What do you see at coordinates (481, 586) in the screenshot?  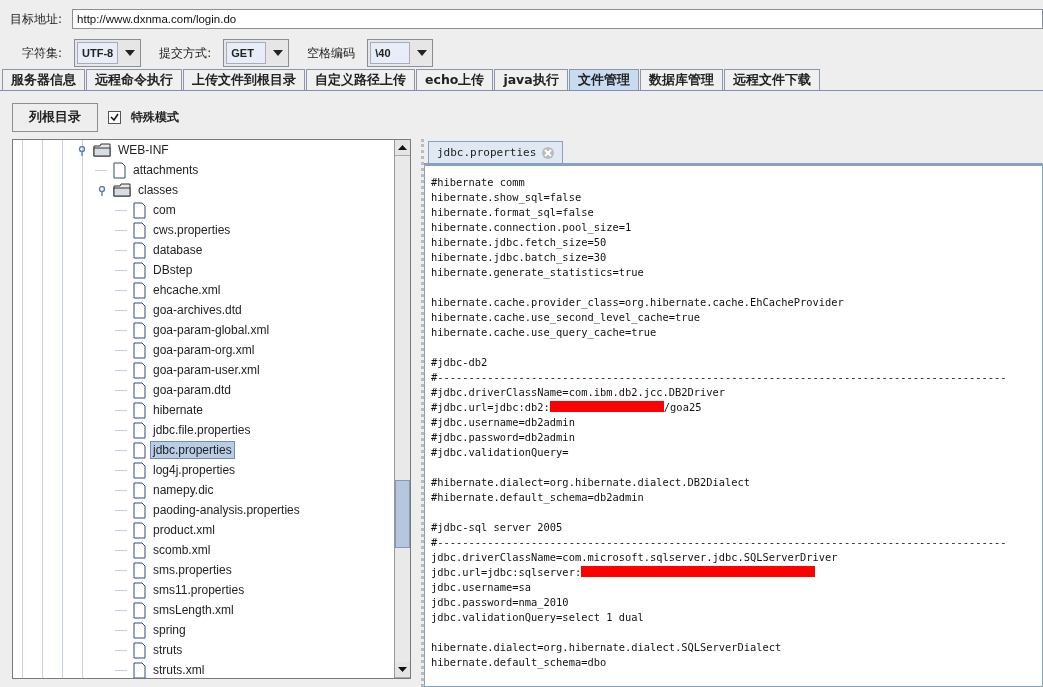 I see `code-text: jdbc.username=sa` at bounding box center [481, 586].